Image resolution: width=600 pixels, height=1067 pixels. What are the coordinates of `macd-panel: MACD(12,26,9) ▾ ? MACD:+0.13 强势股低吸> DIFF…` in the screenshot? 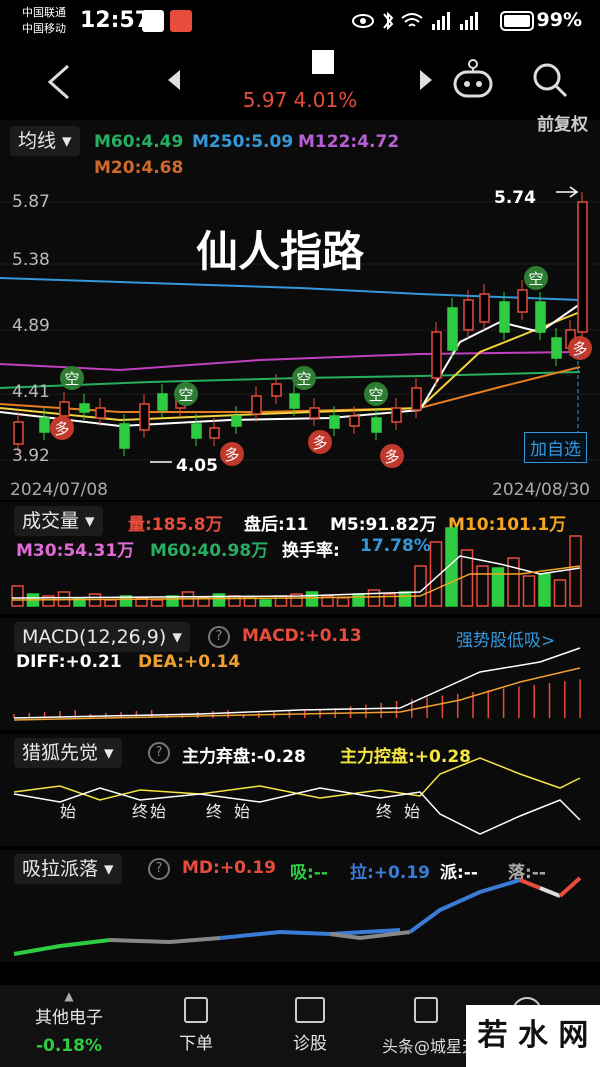 It's located at (300, 674).